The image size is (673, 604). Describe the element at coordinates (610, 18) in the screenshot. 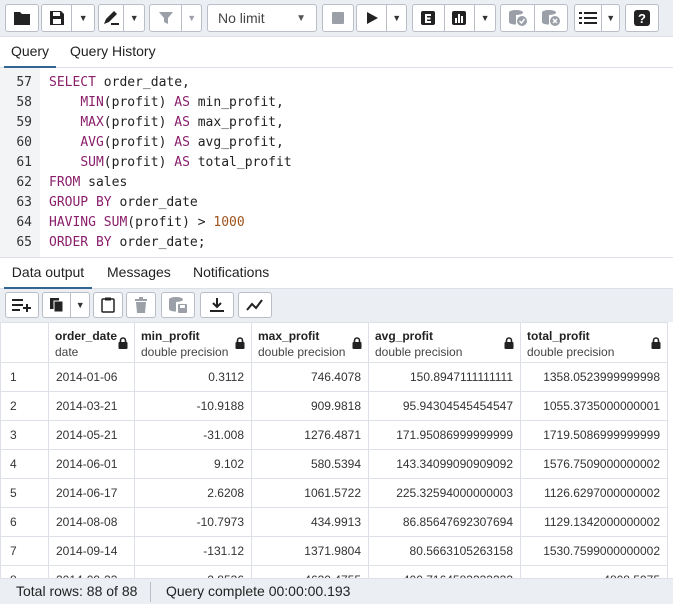

I see `macros-options-dropdown: ▼` at that location.